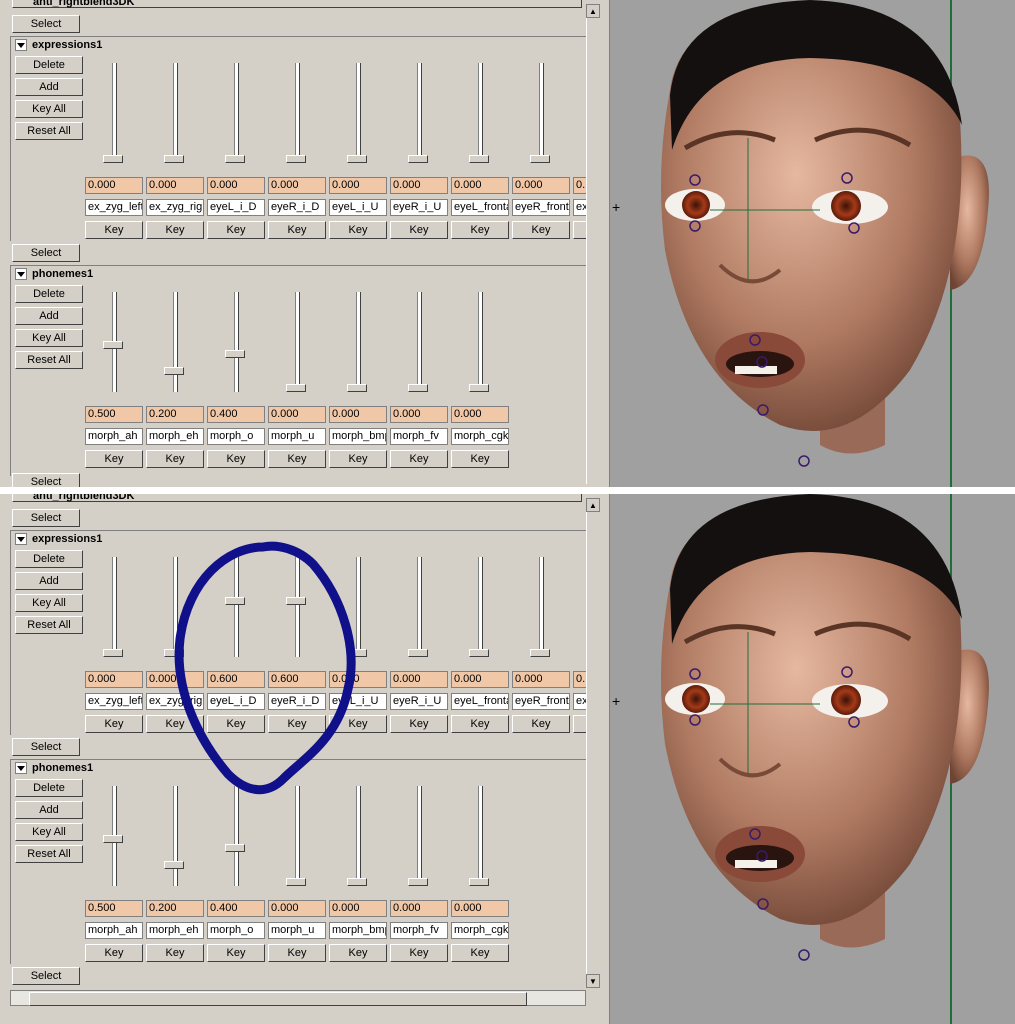 This screenshot has width=1015, height=1024. I want to click on target-name-field: morph_bmp, so click(358, 930).